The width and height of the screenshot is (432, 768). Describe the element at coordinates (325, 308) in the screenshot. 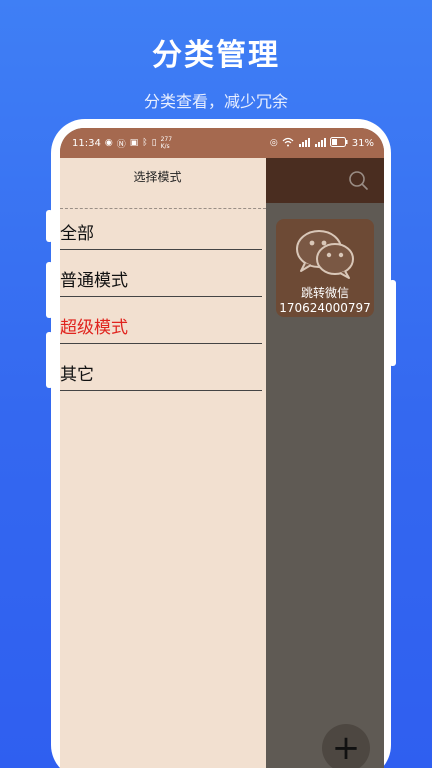

I see `wechat-number: 170624000797` at that location.